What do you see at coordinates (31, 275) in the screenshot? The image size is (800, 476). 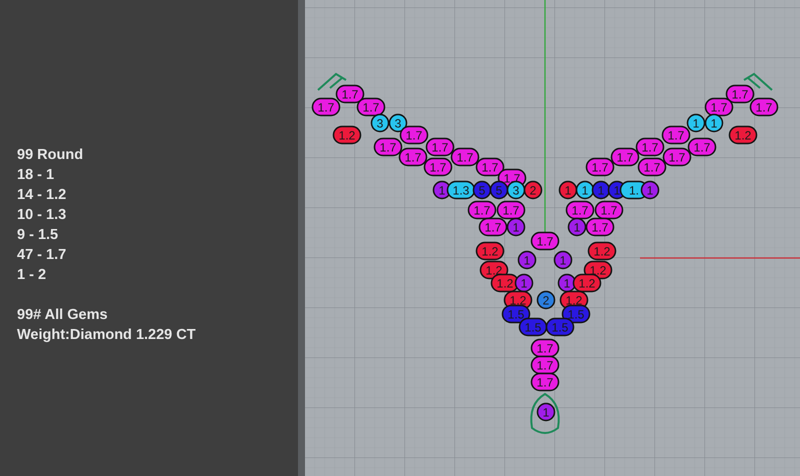 I see `gem-count-text: 1 - 2` at bounding box center [31, 275].